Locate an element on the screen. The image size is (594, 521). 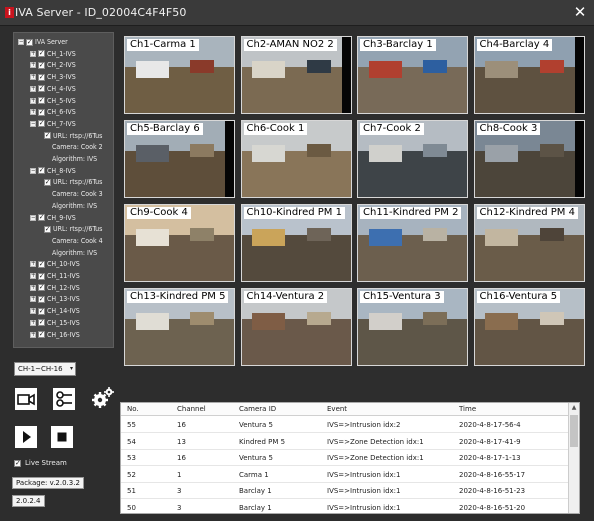
play-icon is located at coordinates (26, 437).